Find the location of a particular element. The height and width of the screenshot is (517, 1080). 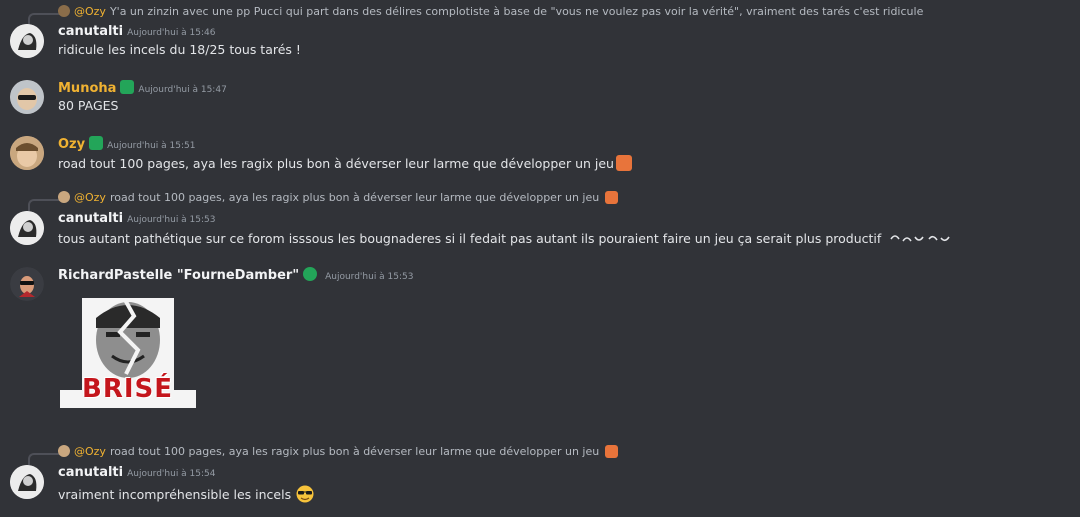

message-author: canutalti Aujourd'hui à 15:53 is located at coordinates (137, 218).